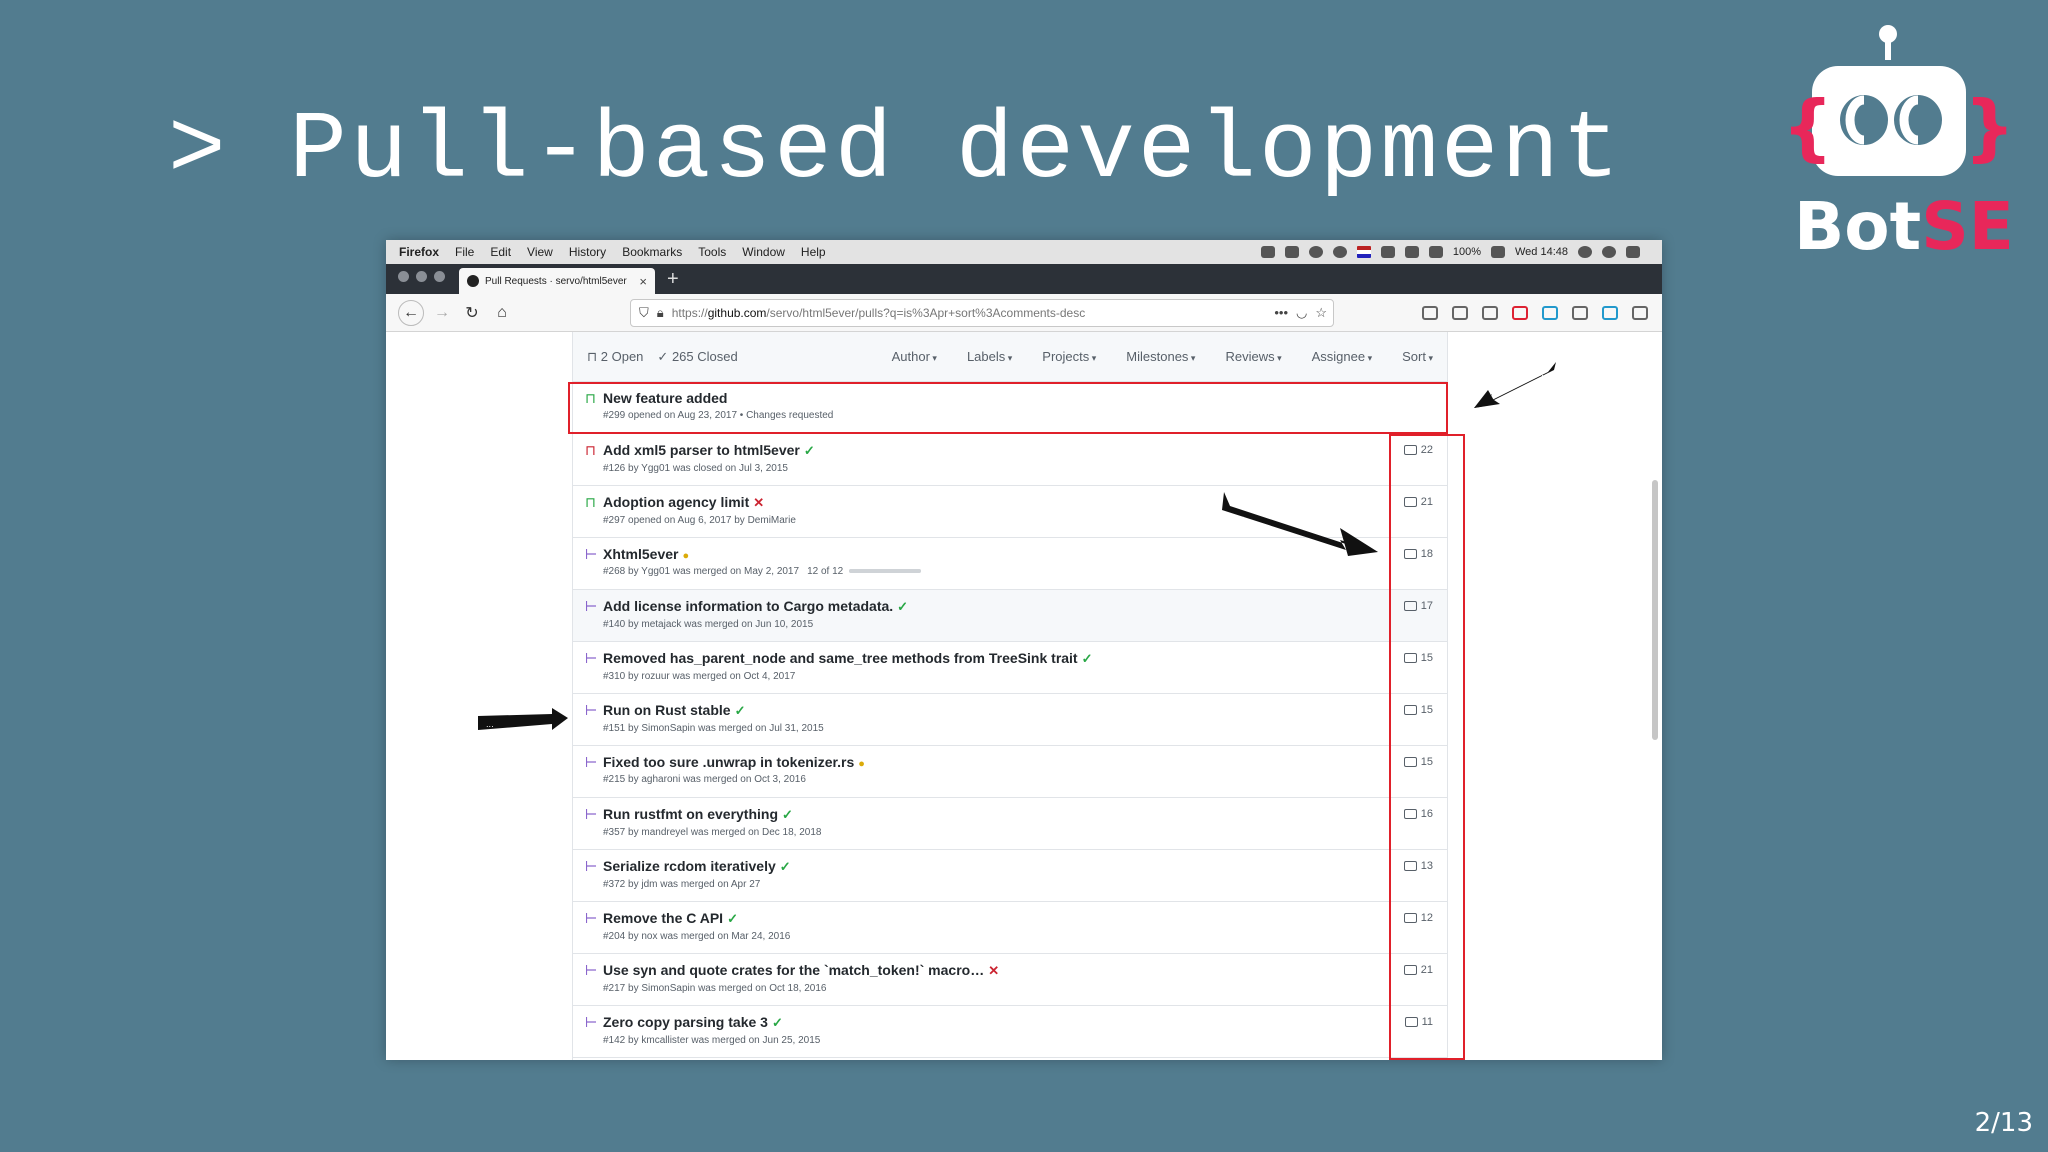  Describe the element at coordinates (1253, 356) in the screenshot. I see `filter-reviews: Reviews` at that location.